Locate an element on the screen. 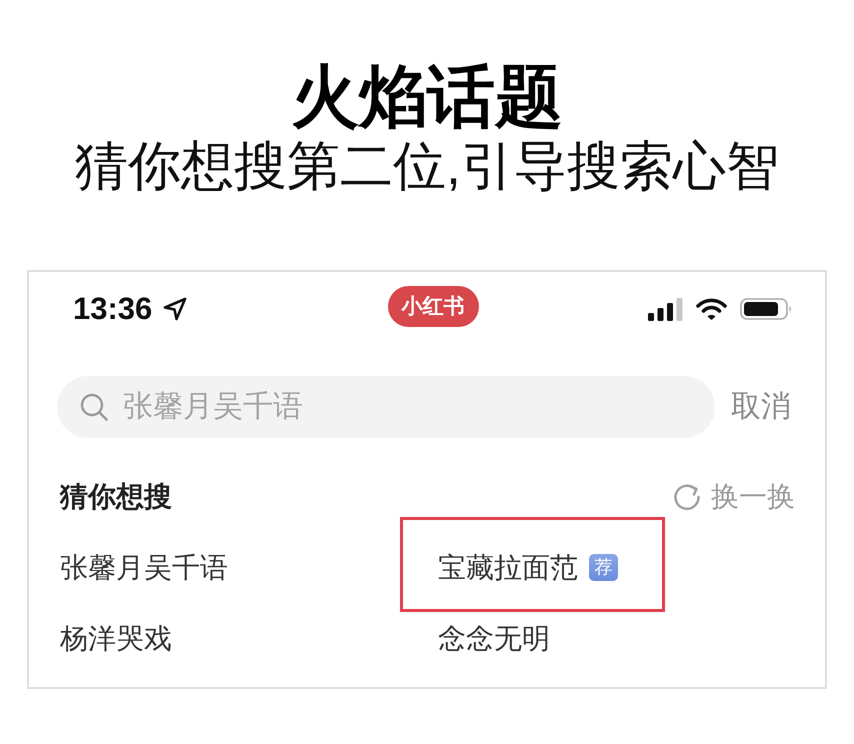 Image resolution: width=854 pixels, height=744 pixels. headline-subtitle: 猜你想搜第二位,引导搜索心智 is located at coordinates (427, 167).